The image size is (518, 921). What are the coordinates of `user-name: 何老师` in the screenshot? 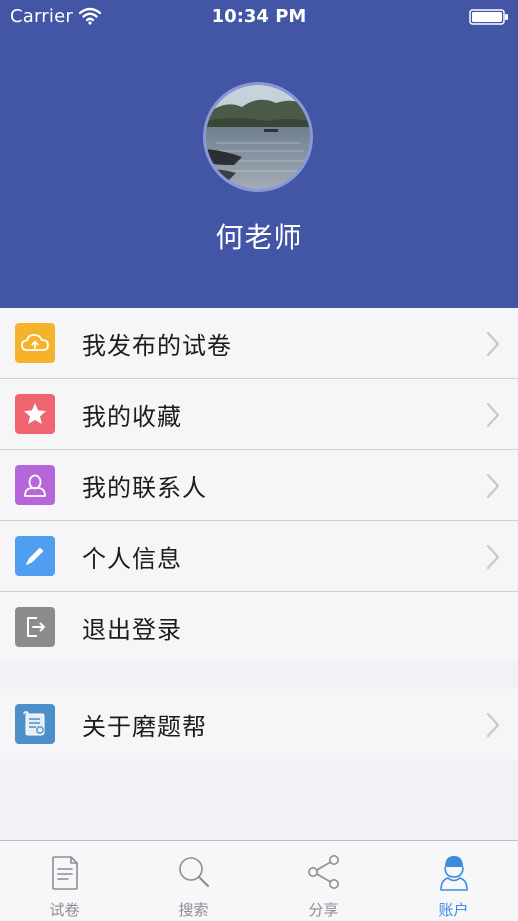 It's located at (259, 237).